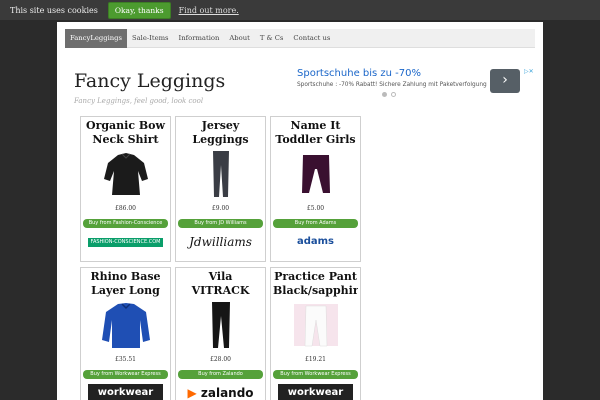  Describe the element at coordinates (272, 38) in the screenshot. I see `nav-item-terms: T & Cs` at that location.